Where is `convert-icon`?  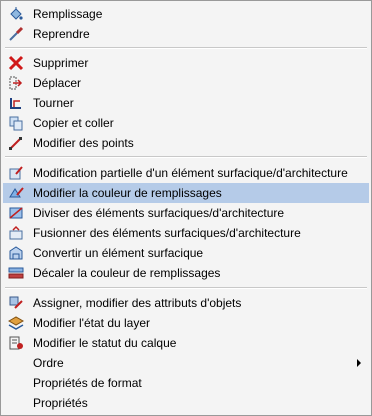 convert-icon is located at coordinates (16, 253).